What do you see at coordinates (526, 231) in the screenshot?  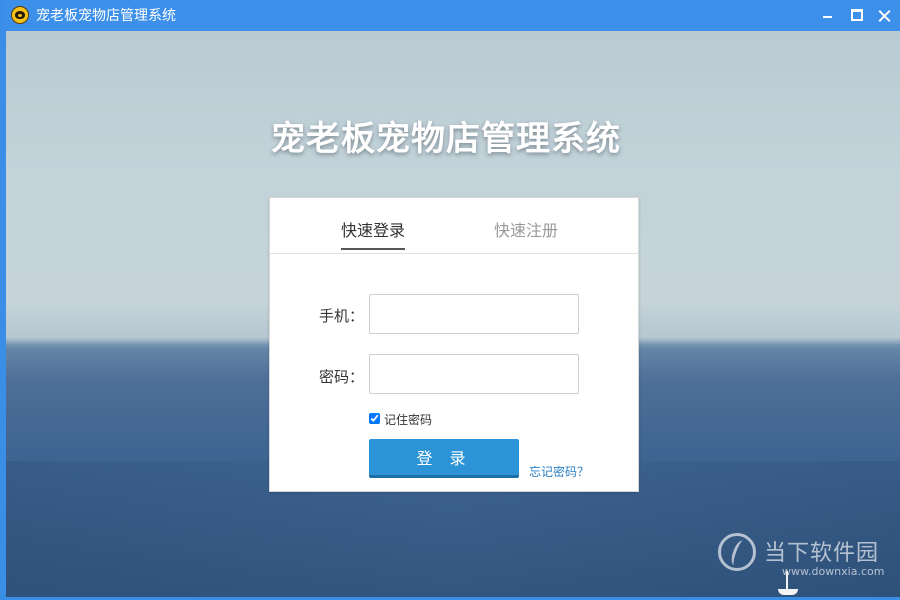 I see `tab-quick-register: 快速注册` at bounding box center [526, 231].